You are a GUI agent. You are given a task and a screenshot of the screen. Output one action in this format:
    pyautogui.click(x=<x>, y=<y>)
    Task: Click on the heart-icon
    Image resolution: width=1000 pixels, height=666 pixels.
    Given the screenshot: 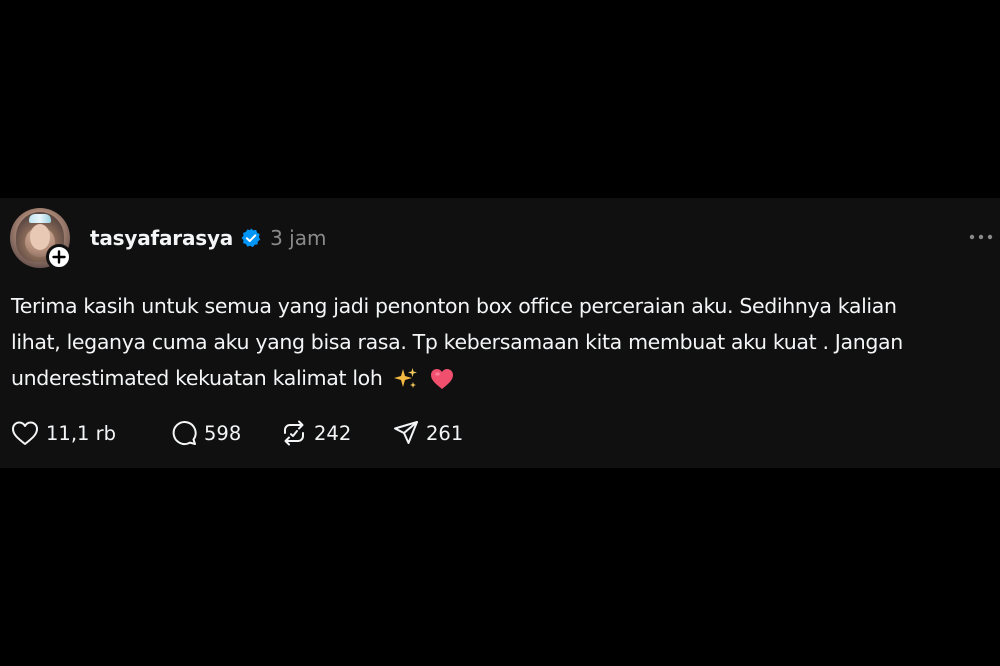 What is the action you would take?
    pyautogui.click(x=442, y=379)
    